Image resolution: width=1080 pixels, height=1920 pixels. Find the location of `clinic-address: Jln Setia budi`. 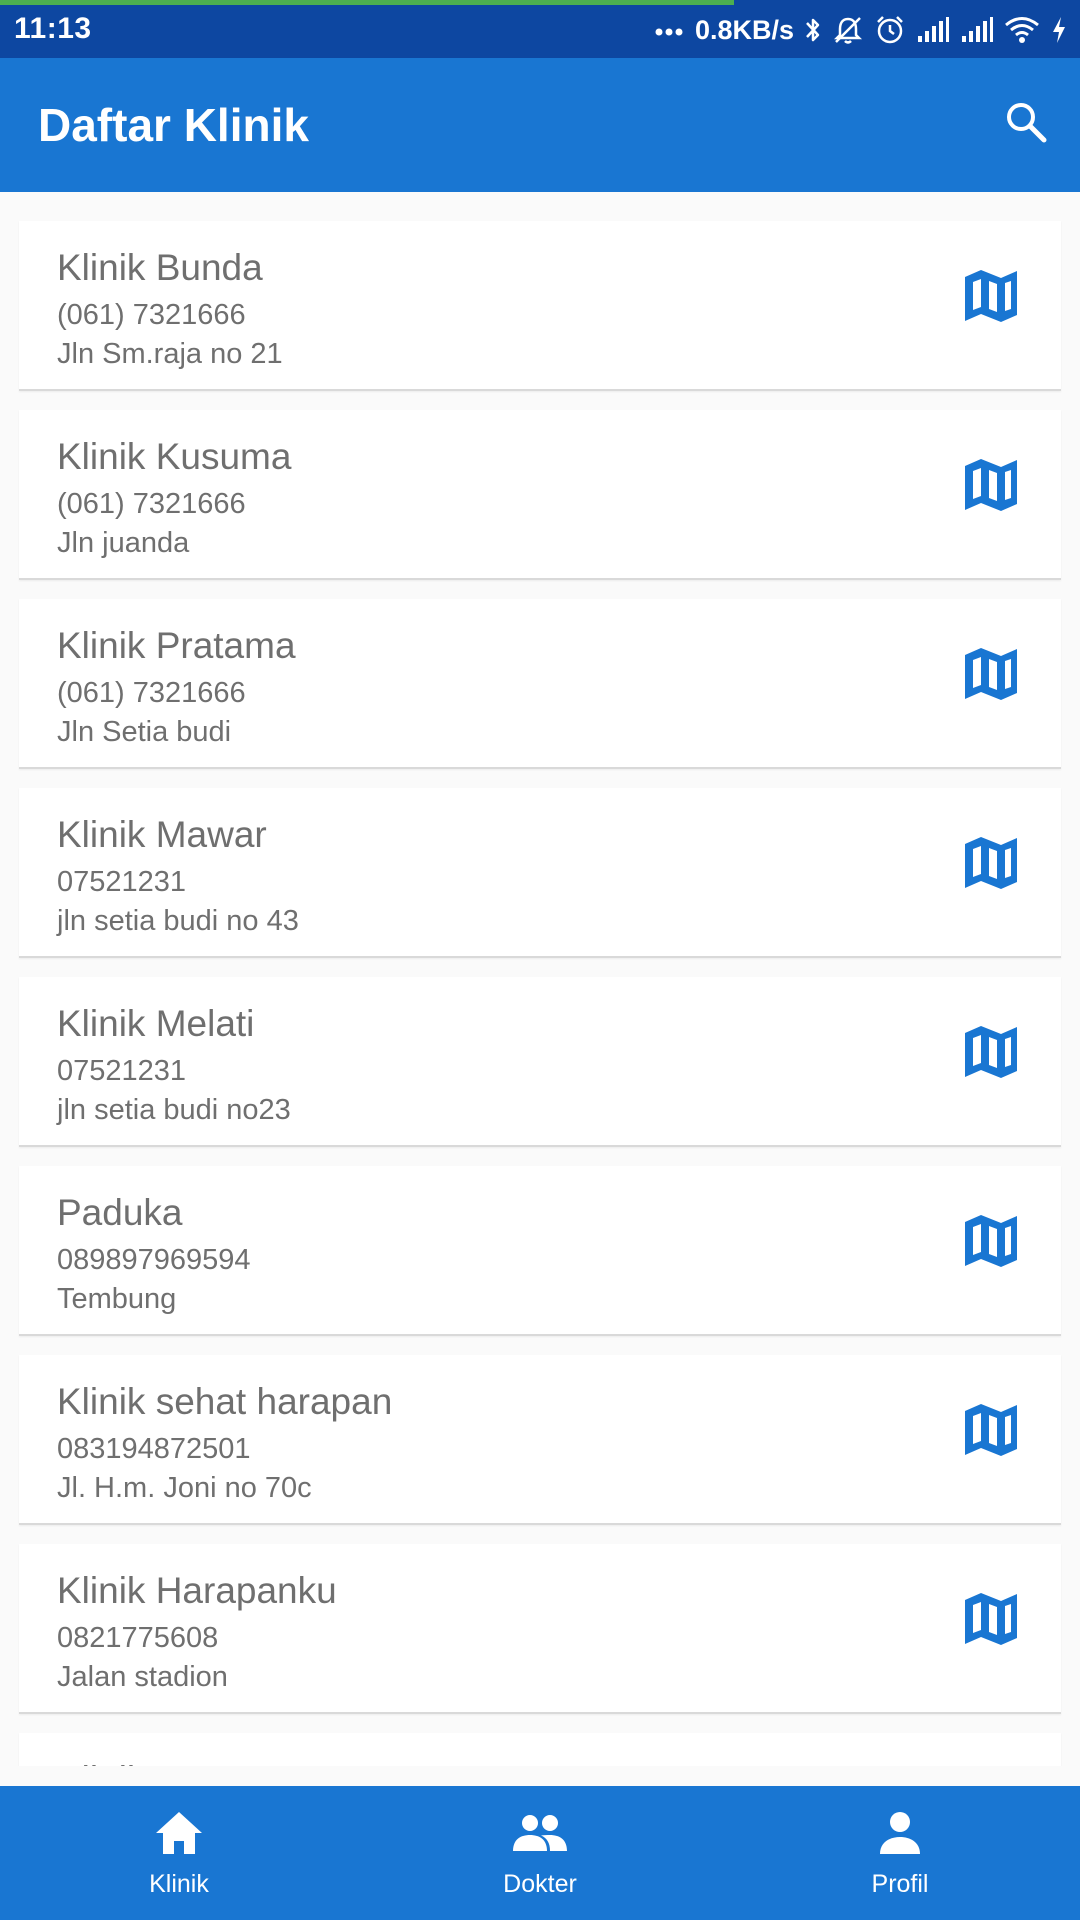

clinic-address: Jln Setia budi is located at coordinates (144, 732).